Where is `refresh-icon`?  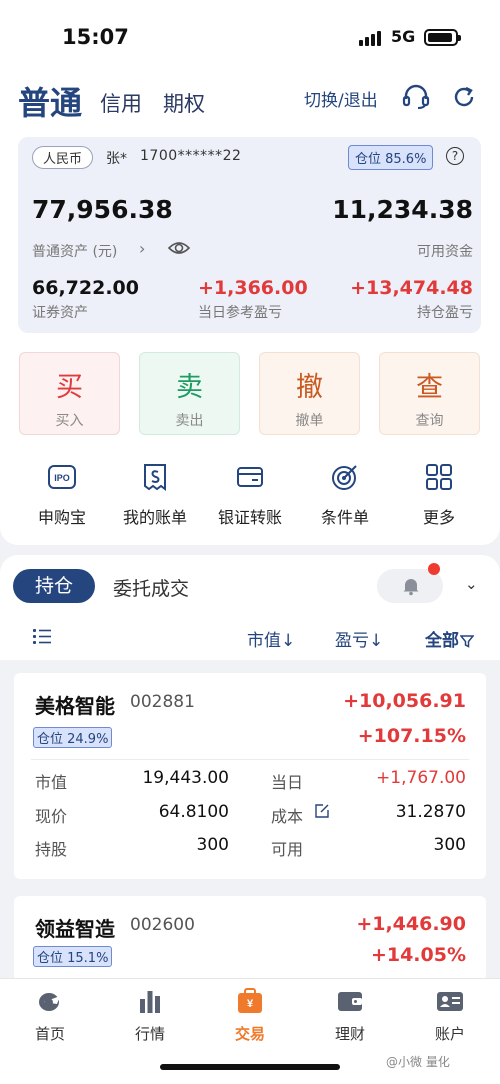 refresh-icon is located at coordinates (464, 97).